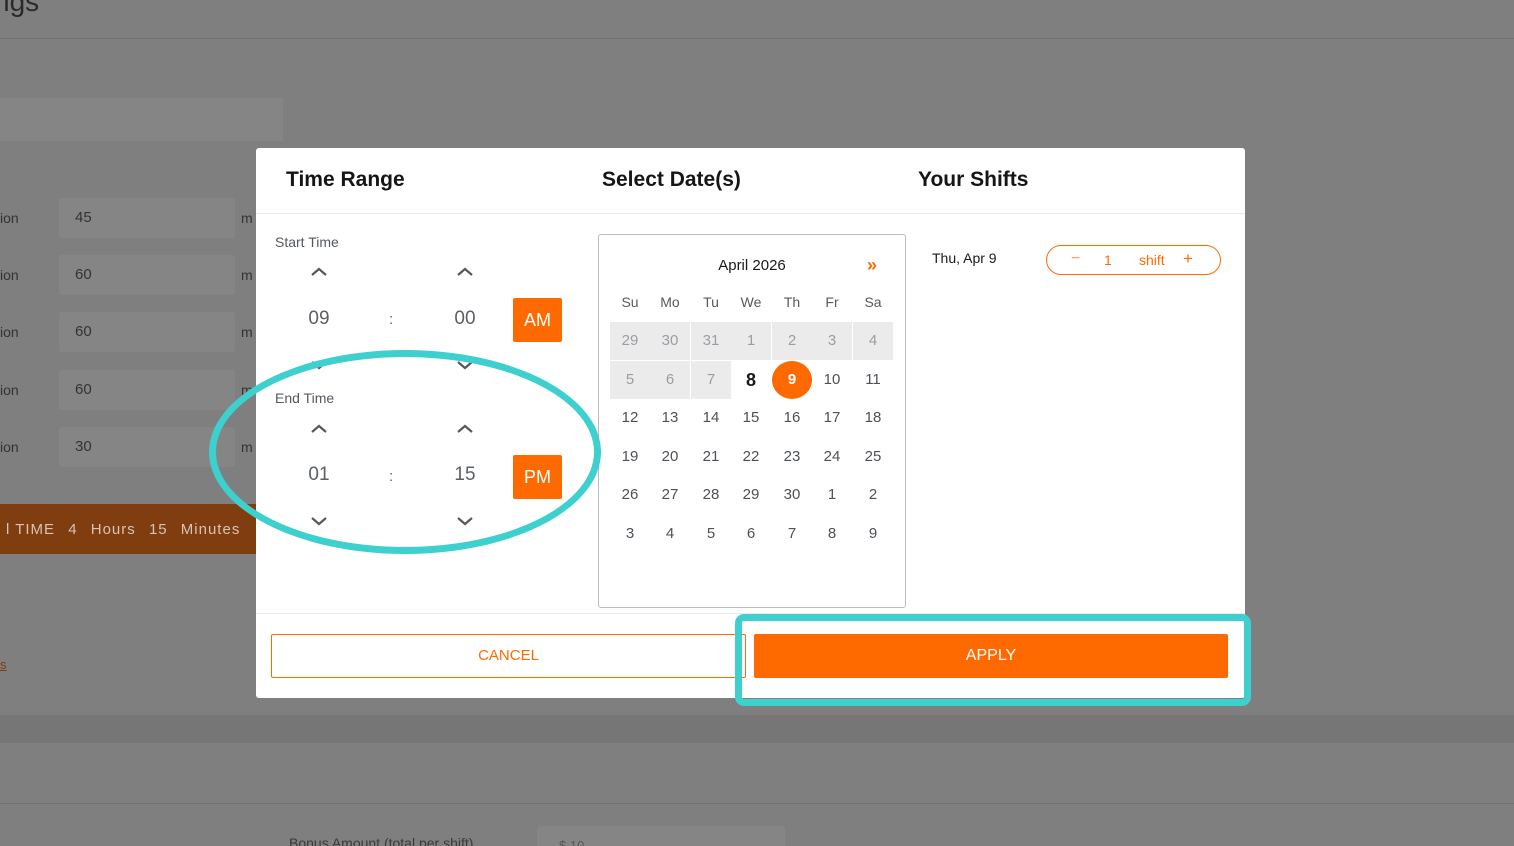 The height and width of the screenshot is (846, 1514). Describe the element at coordinates (752, 265) in the screenshot. I see `calendar-month-label: April 2026` at that location.